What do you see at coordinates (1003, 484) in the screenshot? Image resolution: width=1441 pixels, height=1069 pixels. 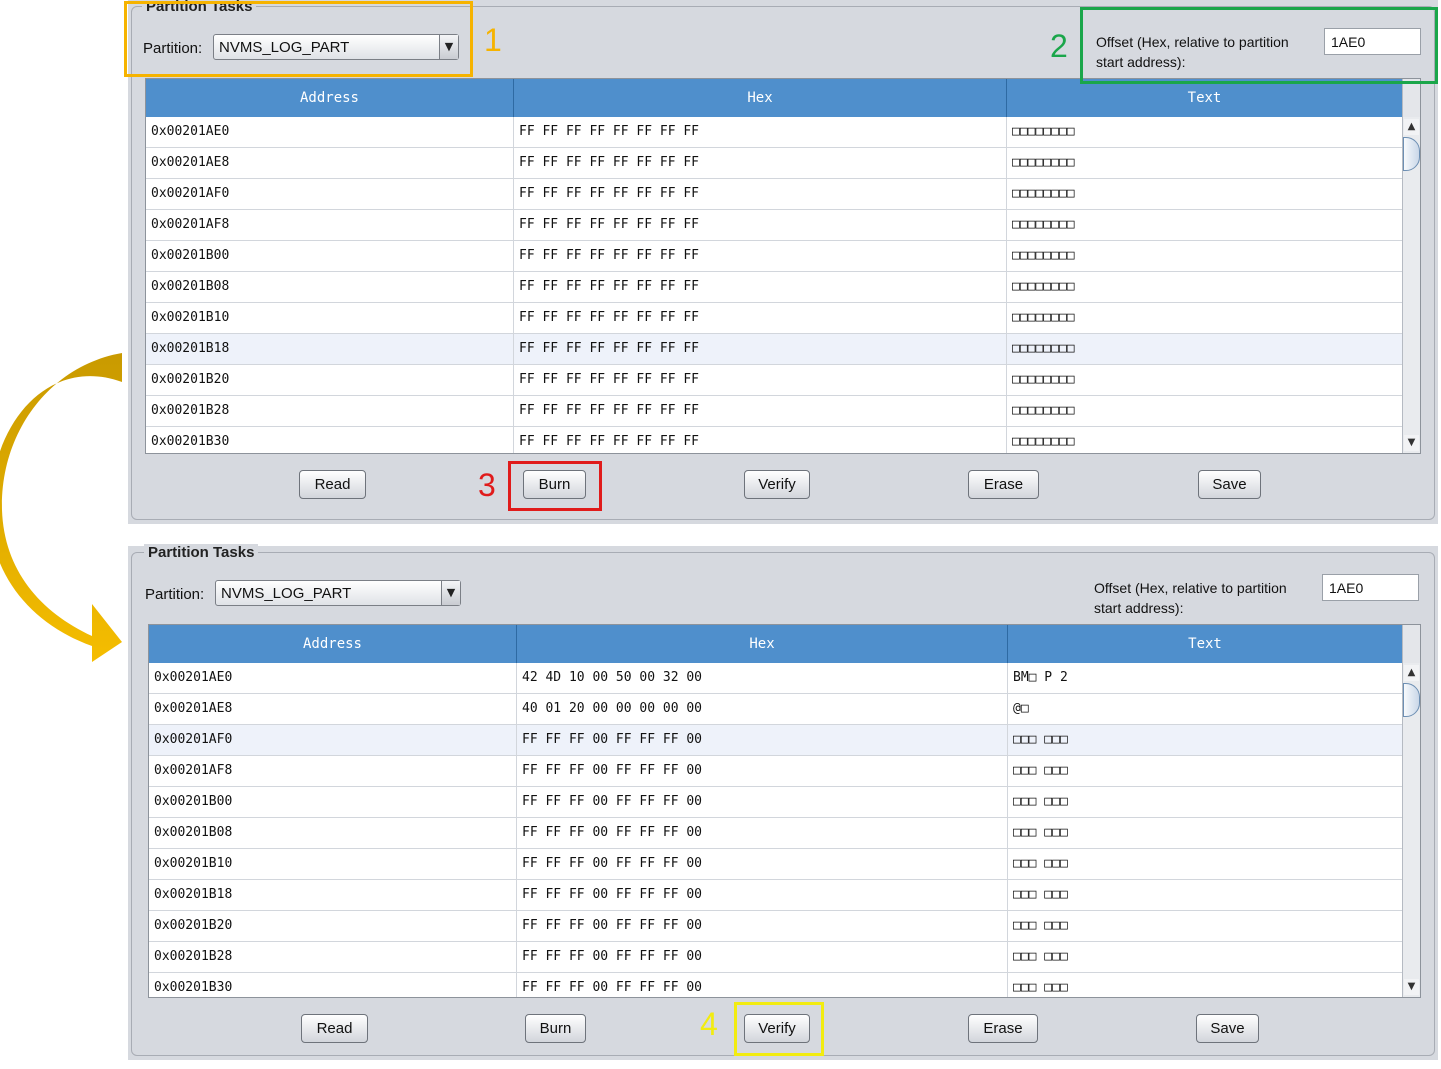 I see `top-erase-button: Erase` at bounding box center [1003, 484].